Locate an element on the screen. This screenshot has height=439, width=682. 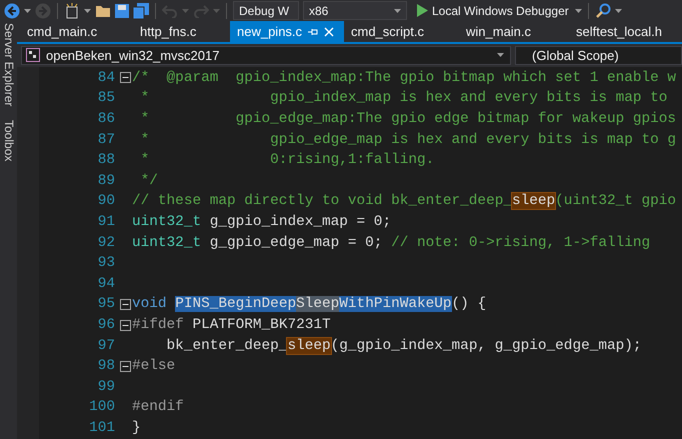
code-line: } is located at coordinates (136, 428).